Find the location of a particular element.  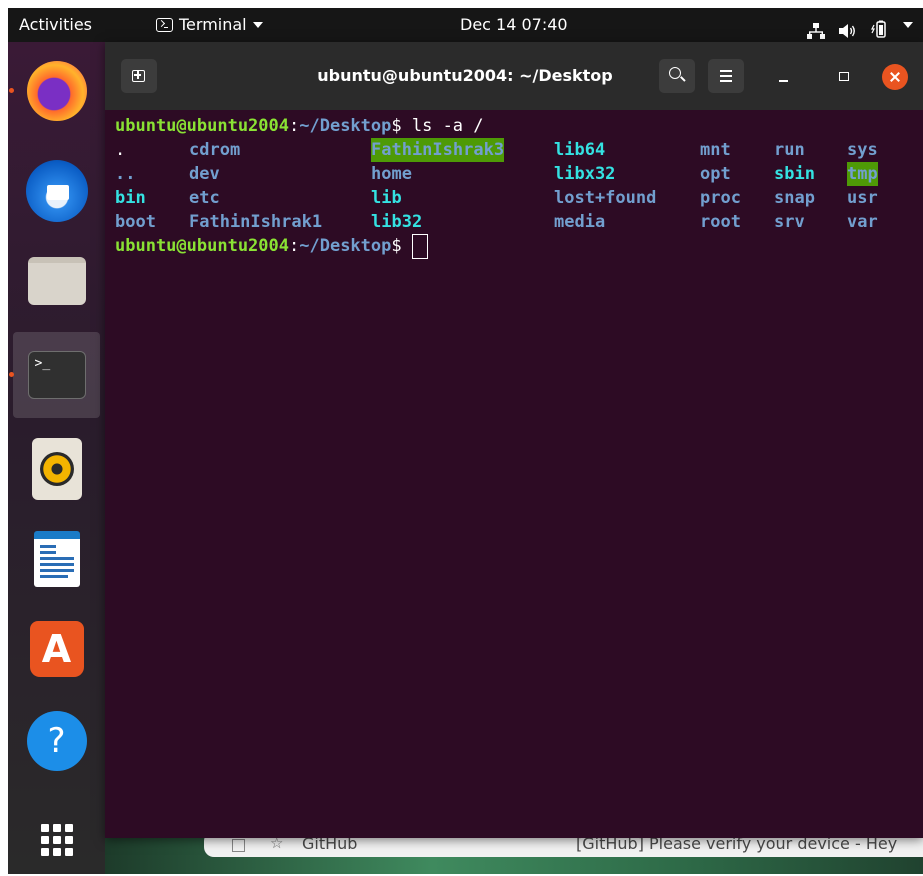

dock-item-terminal: >_ is located at coordinates (54, 375).